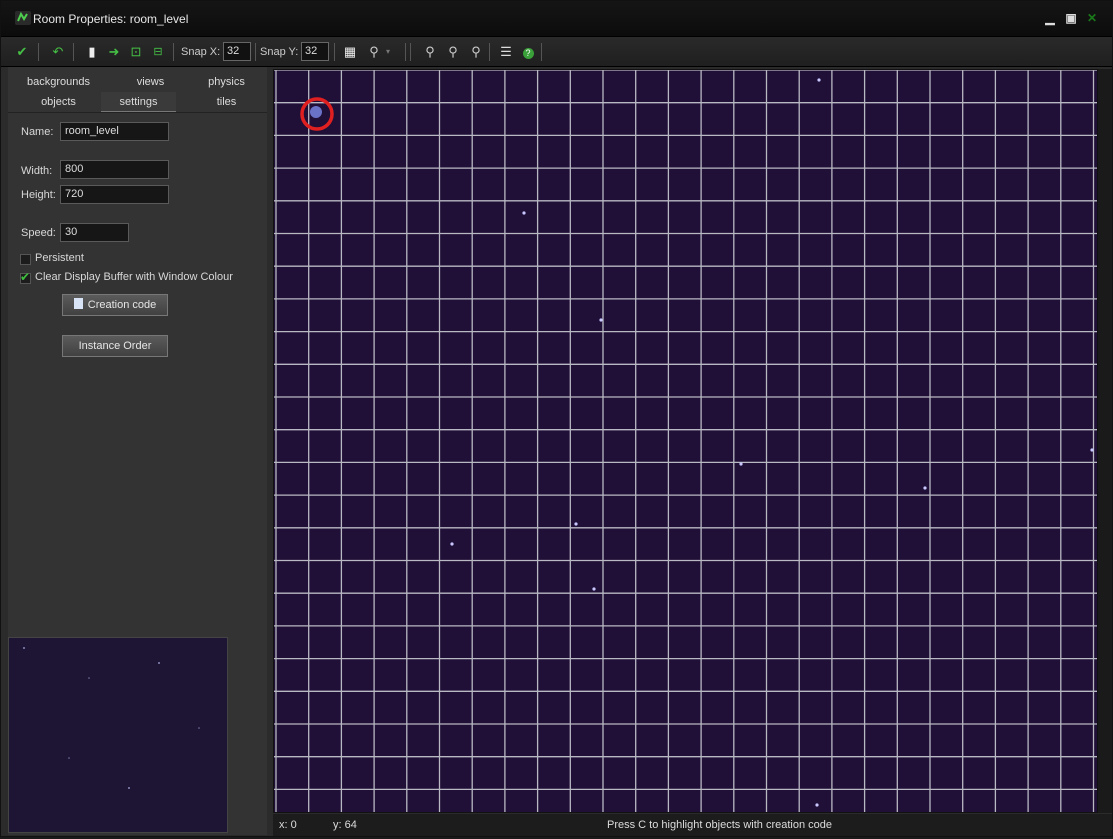 This screenshot has width=1113, height=839. I want to click on ok-check-icon: ✔, so click(22, 52).